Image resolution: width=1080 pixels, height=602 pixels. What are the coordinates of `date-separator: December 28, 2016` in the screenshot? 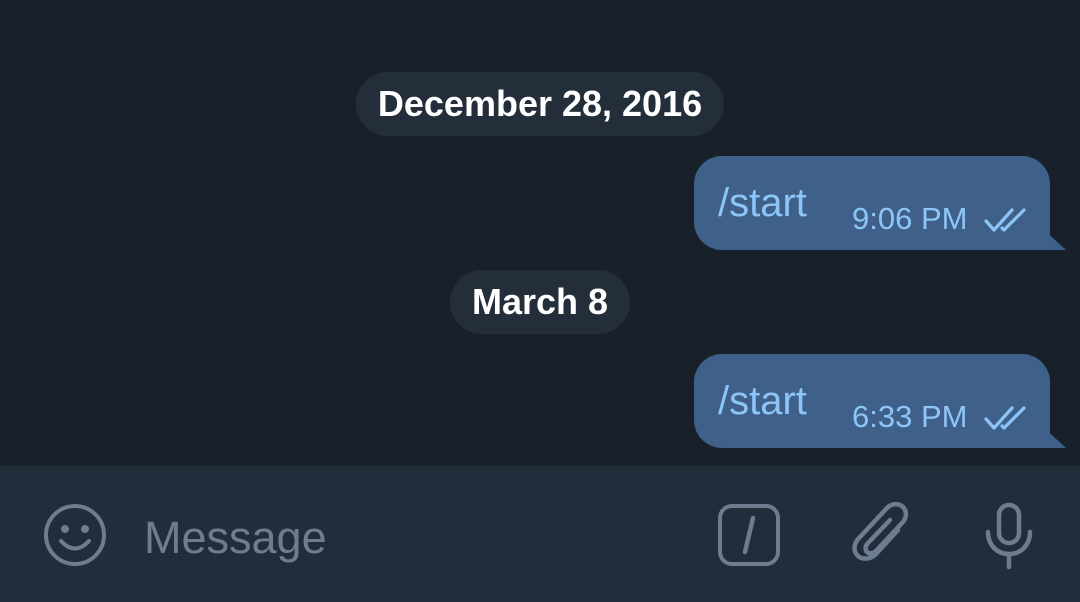 It's located at (540, 104).